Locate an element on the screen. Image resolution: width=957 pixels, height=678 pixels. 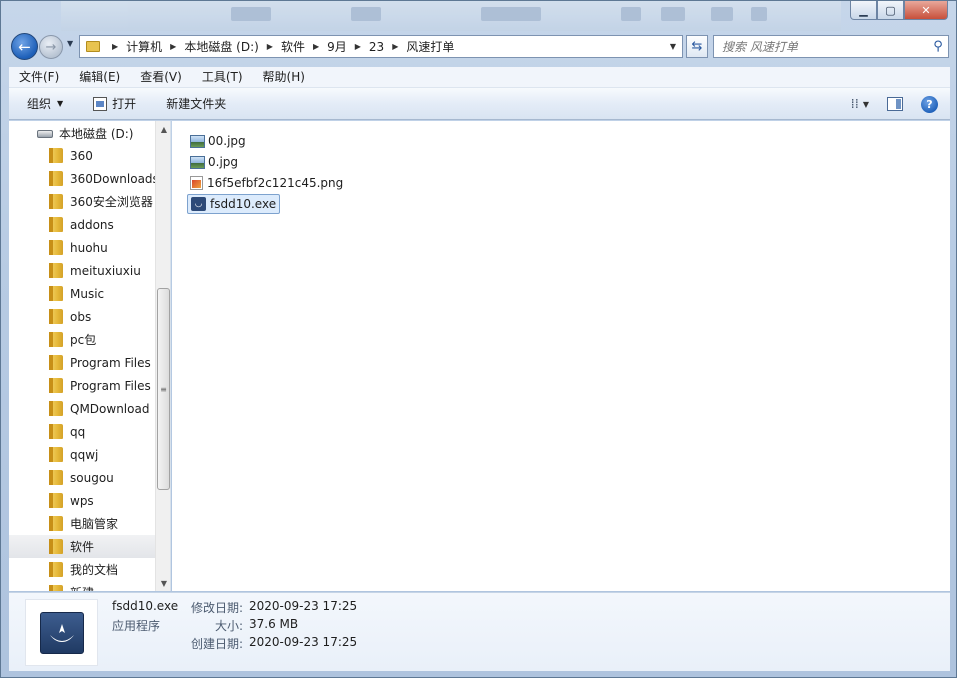
open-icon is located at coordinates (100, 103).